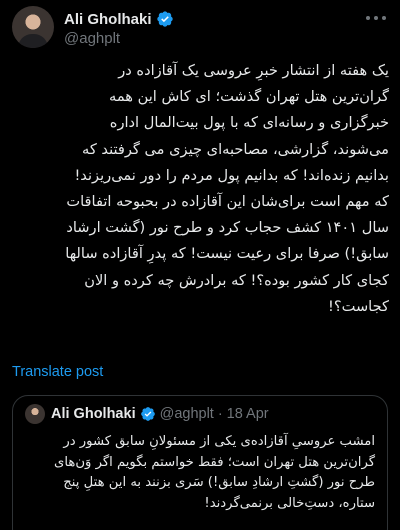 This screenshot has width=400, height=530. I want to click on quoted-author-name: Ali Gholhaki, so click(93, 414).